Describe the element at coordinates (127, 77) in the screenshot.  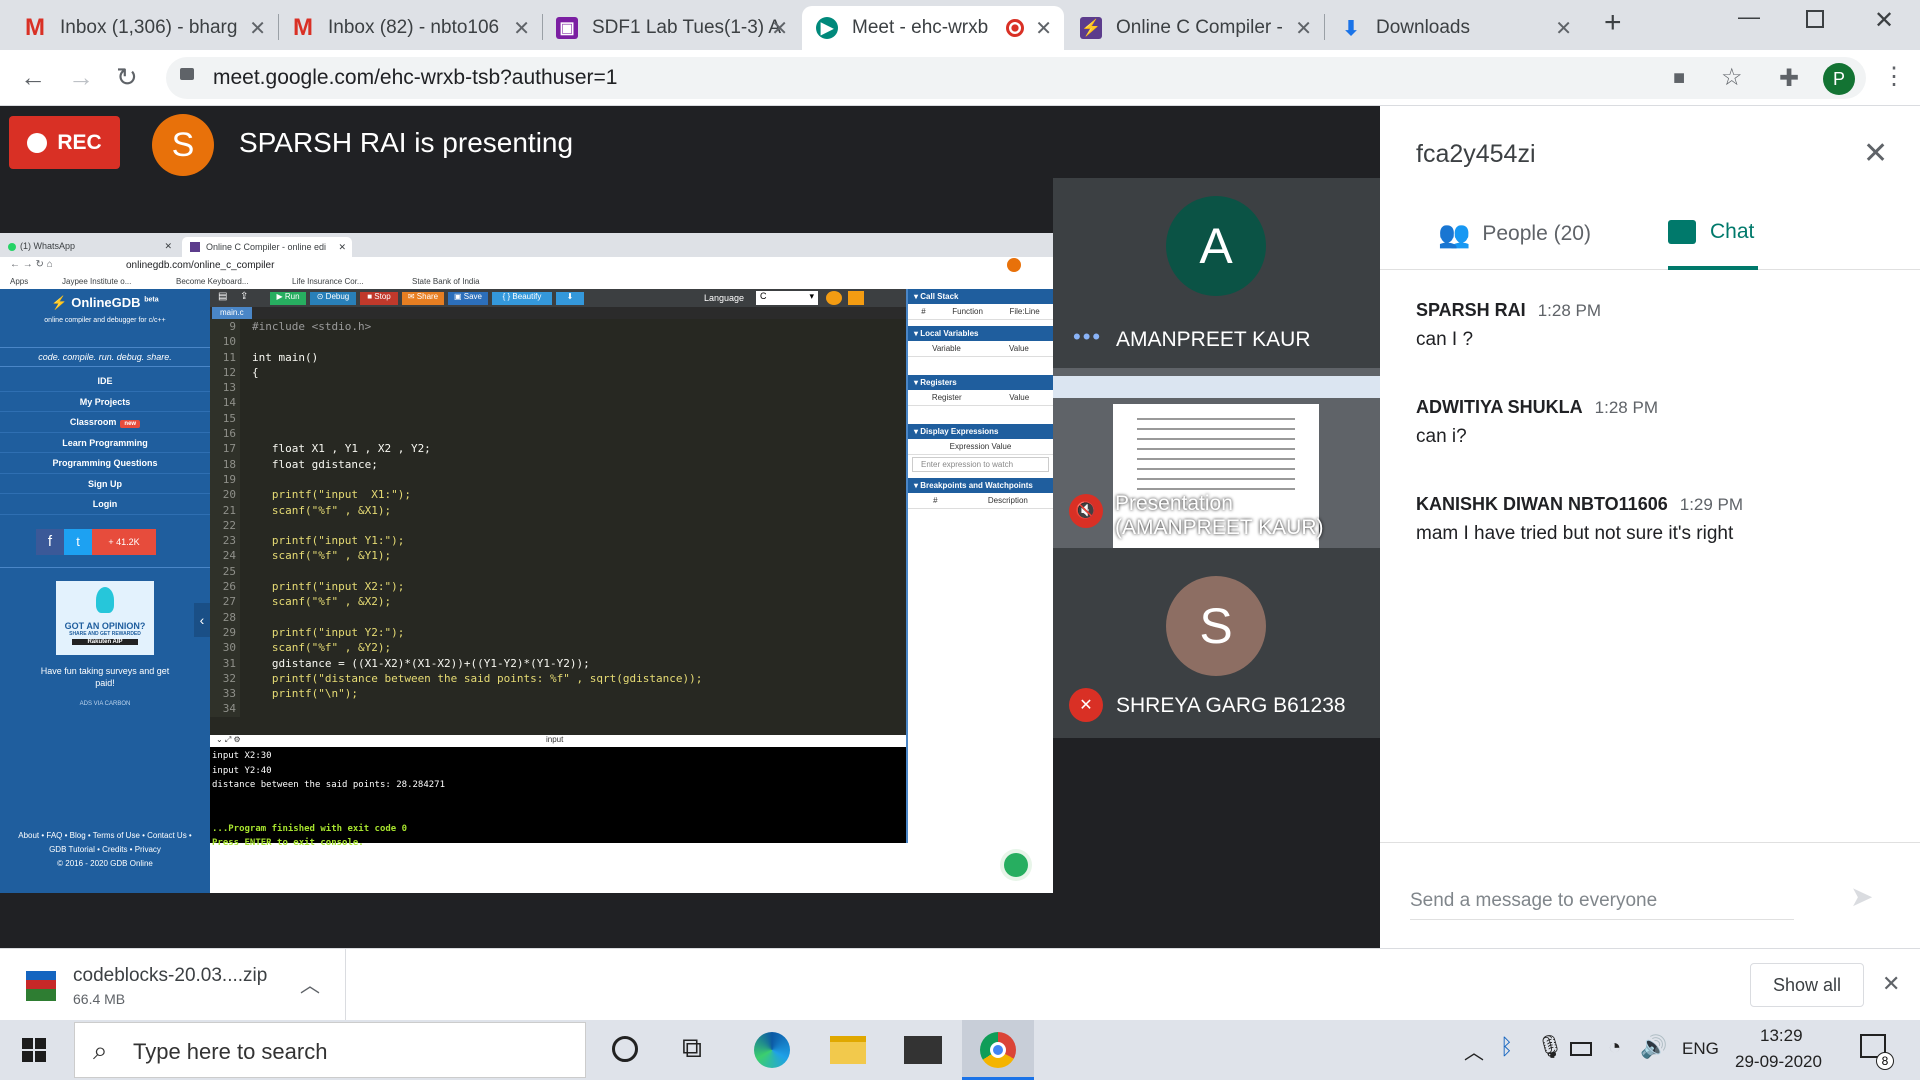
I see `reload-icon: ↻` at that location.